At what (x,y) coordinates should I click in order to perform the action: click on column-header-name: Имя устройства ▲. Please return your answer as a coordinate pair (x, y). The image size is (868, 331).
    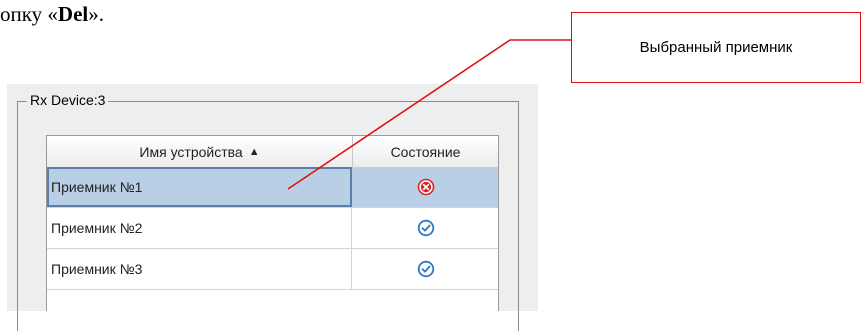
    Looking at the image, I should click on (200, 151).